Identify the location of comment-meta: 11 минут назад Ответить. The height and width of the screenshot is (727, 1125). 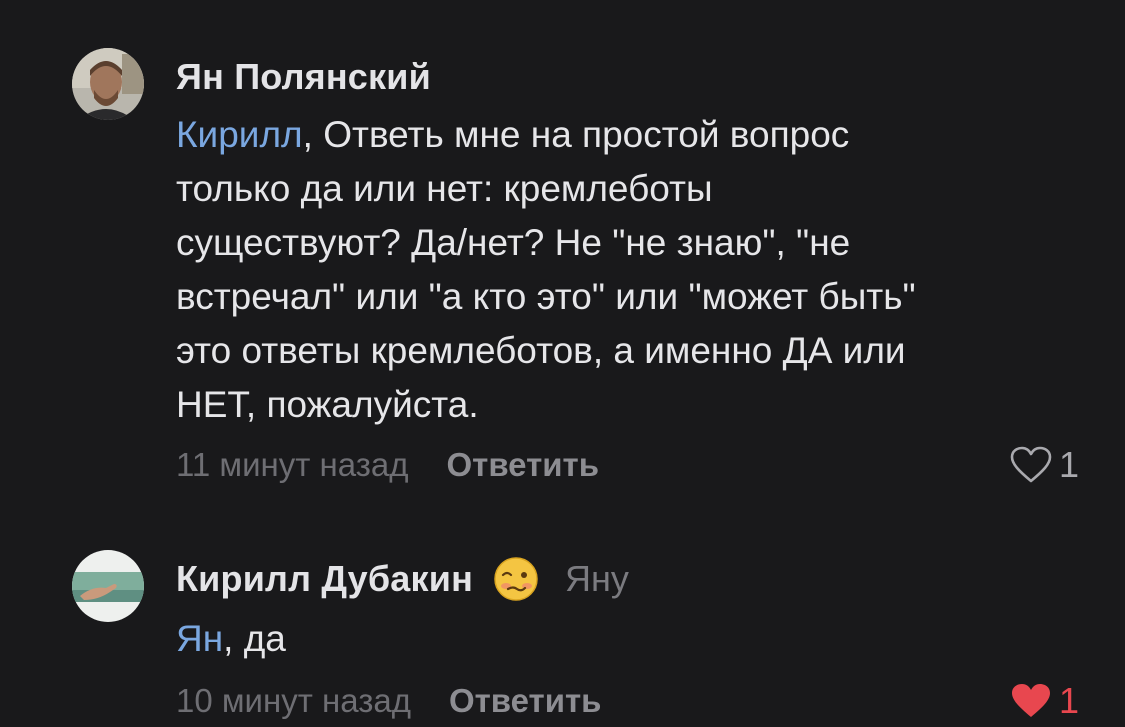
(387, 465).